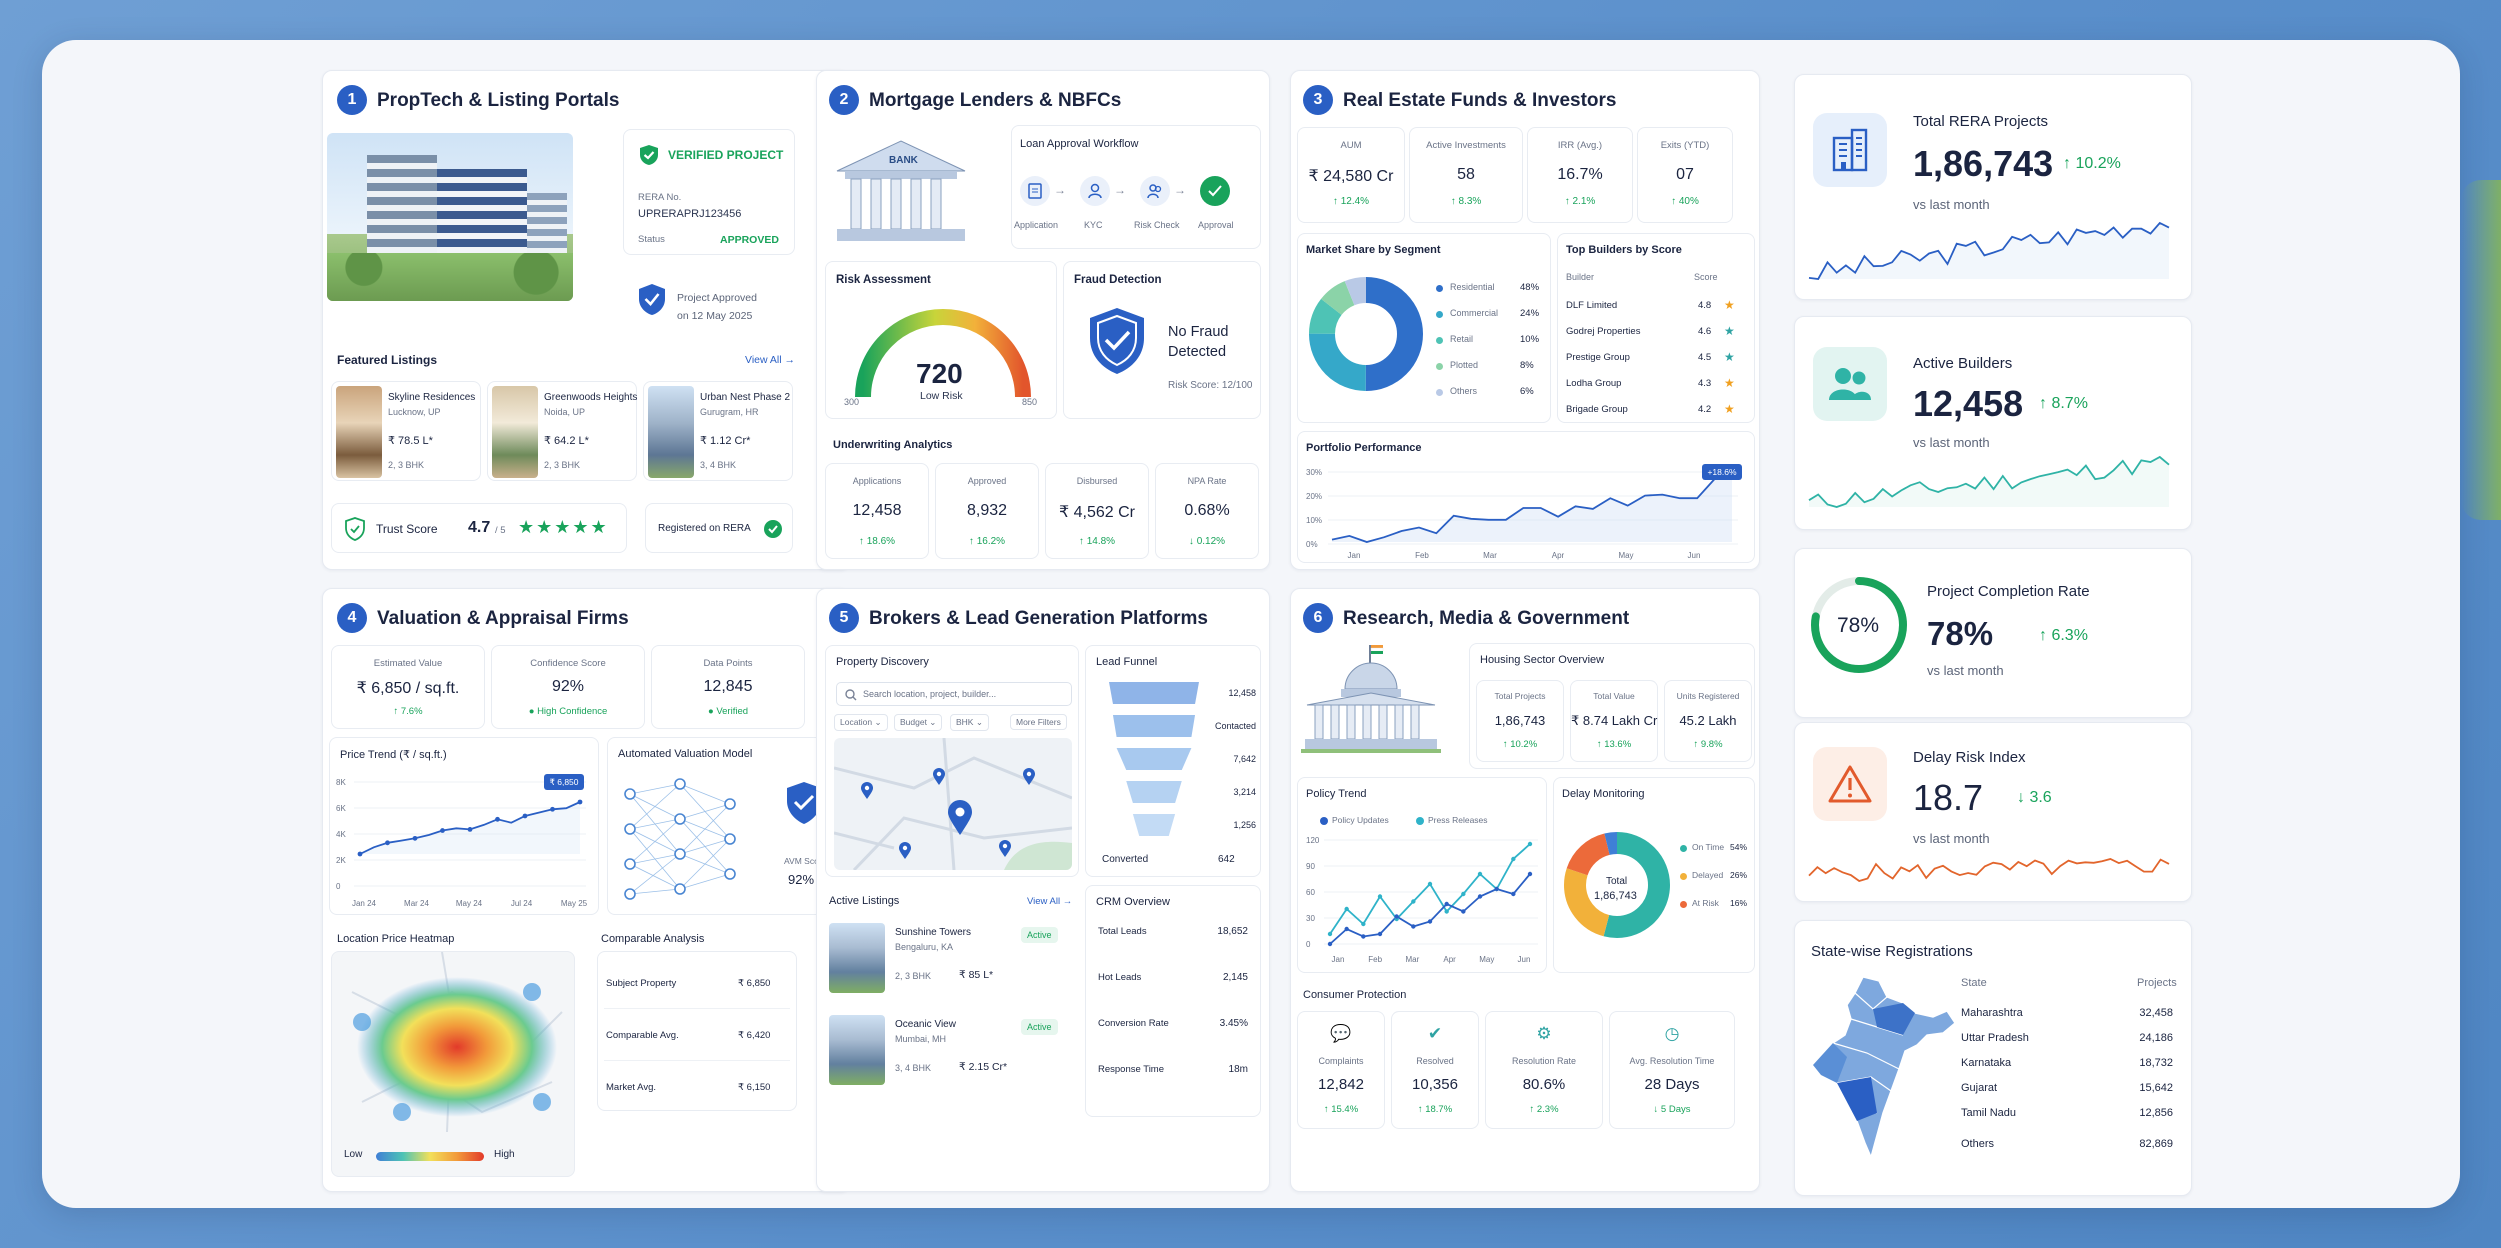 This screenshot has height=1248, width=2501. Describe the element at coordinates (1729, 383) in the screenshot. I see `star-icon: ★` at that location.